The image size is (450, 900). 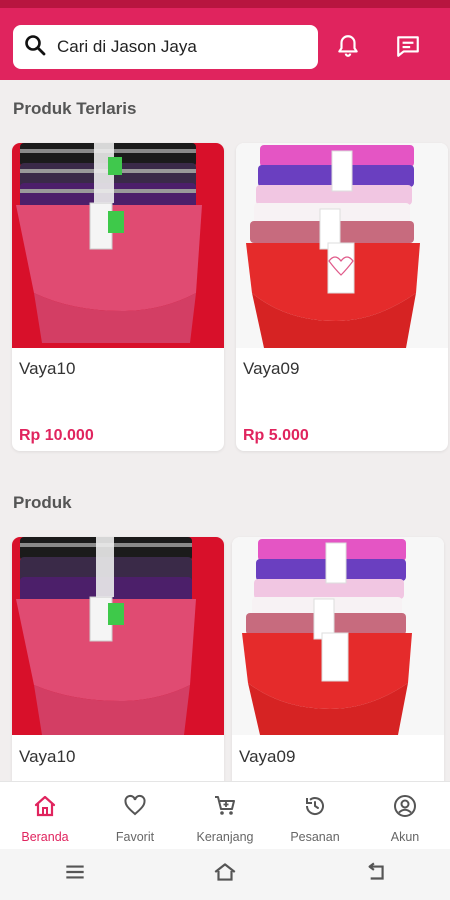 I want to click on nav-item-keranjang: Keranjang, so click(x=225, y=815).